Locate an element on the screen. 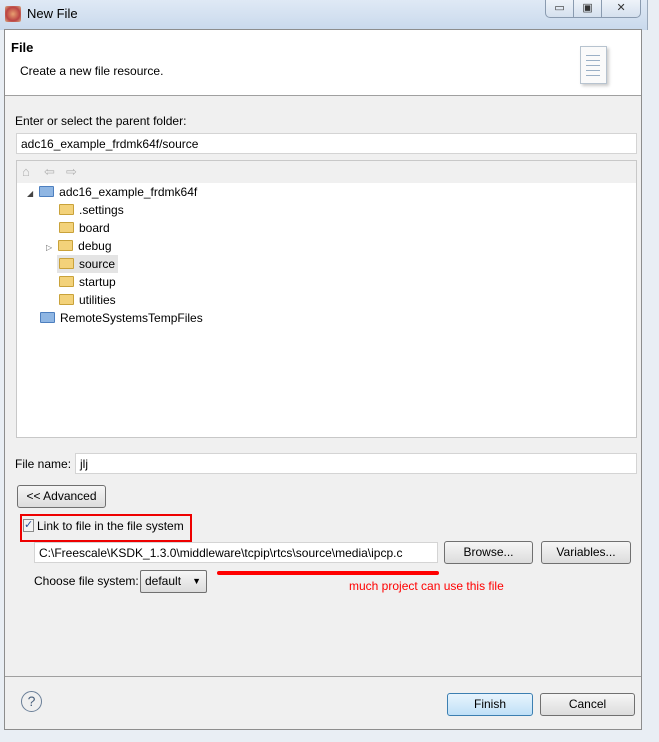 The width and height of the screenshot is (659, 742). tree-item-label: source is located at coordinates (97, 264).